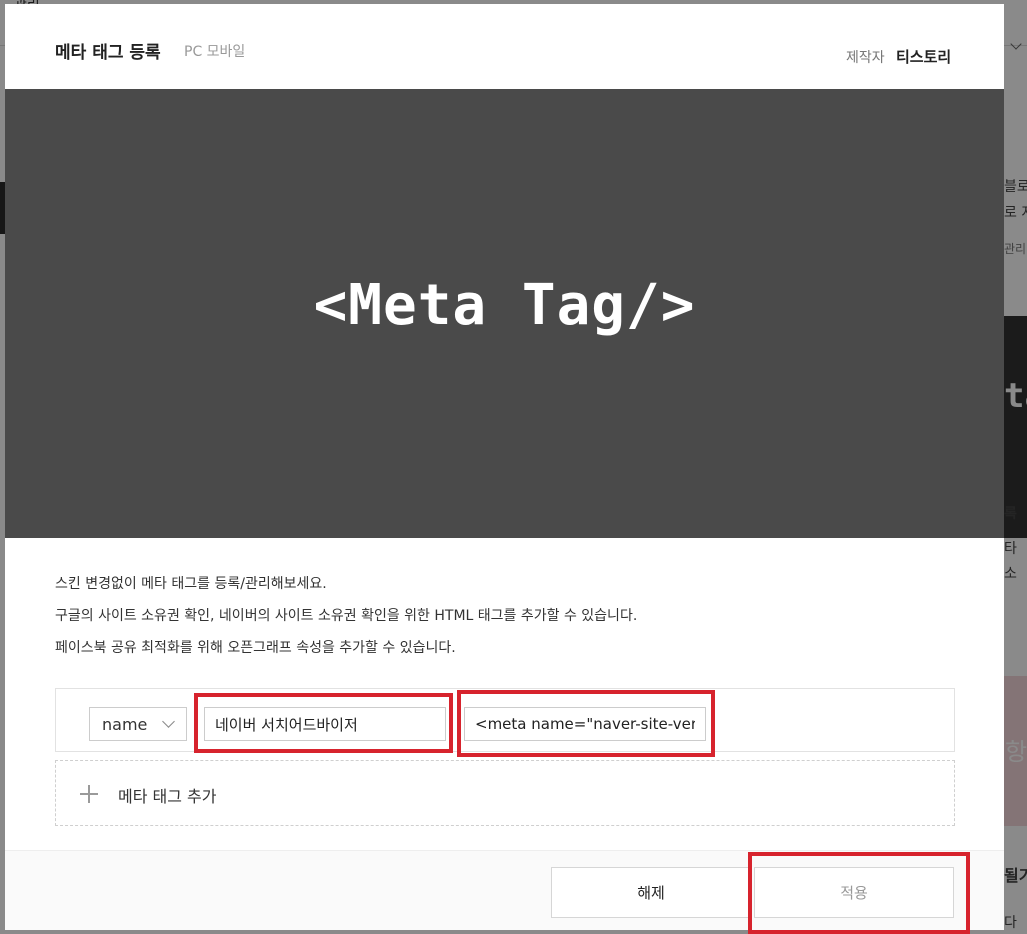 This screenshot has width=1027, height=934. I want to click on meta-tag-row: name, so click(505, 722).